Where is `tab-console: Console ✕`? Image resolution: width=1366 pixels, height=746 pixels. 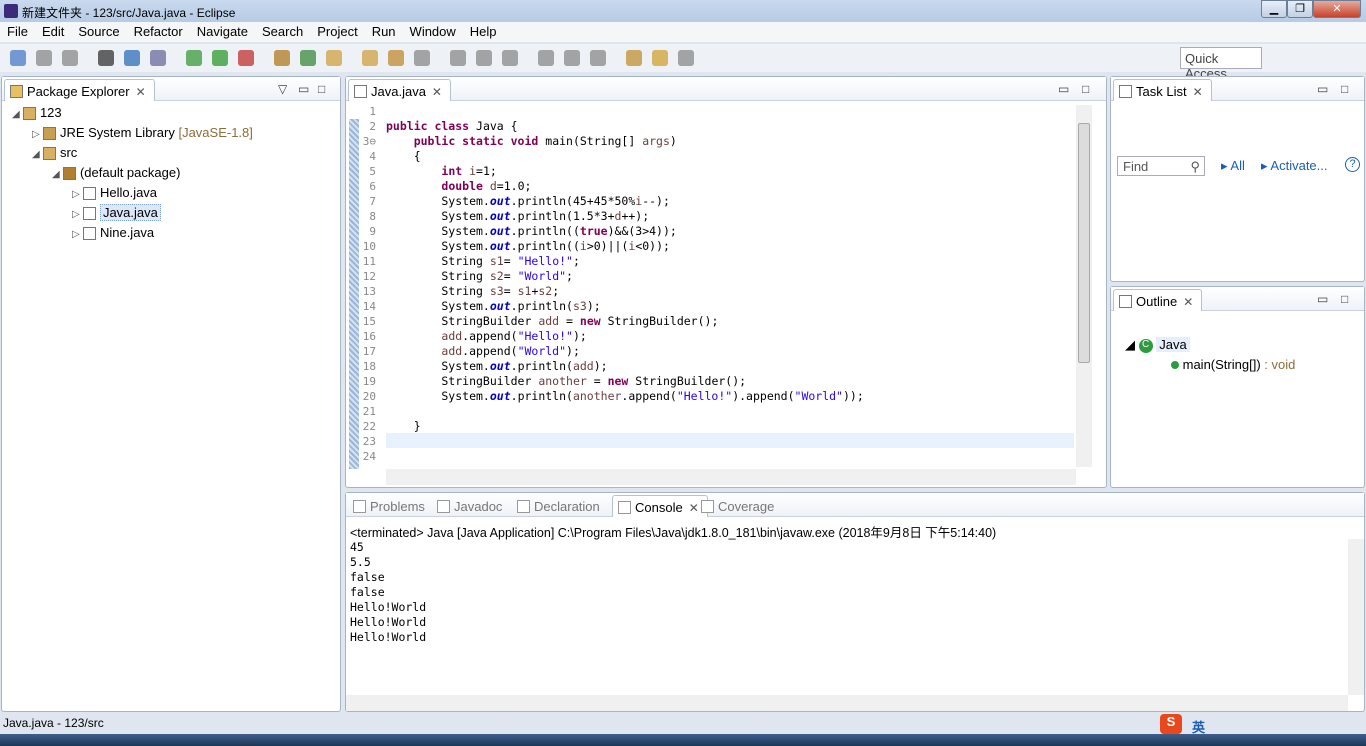
tab-console: Console ✕ is located at coordinates (660, 506).